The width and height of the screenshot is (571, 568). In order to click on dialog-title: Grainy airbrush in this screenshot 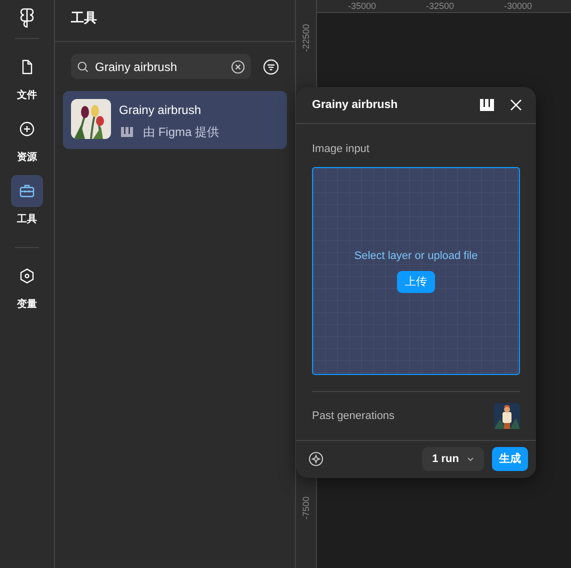, I will do `click(355, 105)`.